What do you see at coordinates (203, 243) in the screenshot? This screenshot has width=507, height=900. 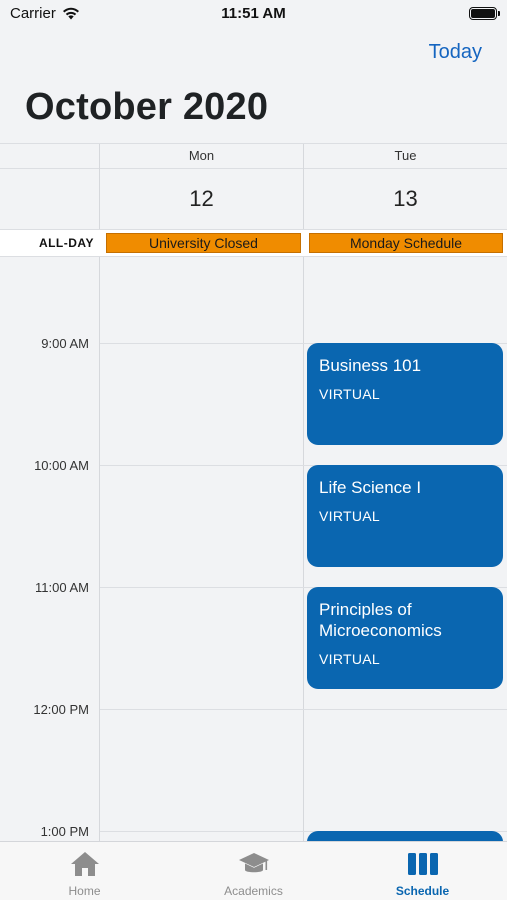 I see `all-day-event: University Closed` at bounding box center [203, 243].